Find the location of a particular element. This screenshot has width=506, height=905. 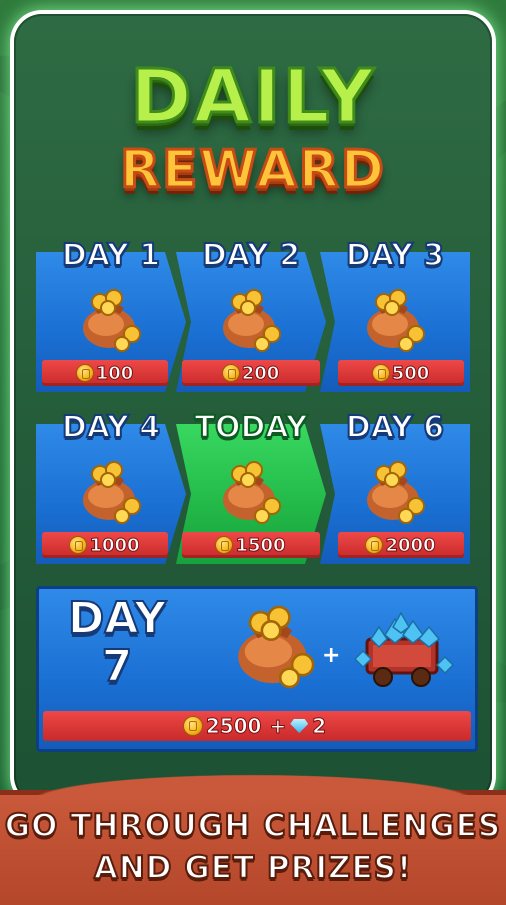

day7-coin-amount: 2500 is located at coordinates (233, 726).